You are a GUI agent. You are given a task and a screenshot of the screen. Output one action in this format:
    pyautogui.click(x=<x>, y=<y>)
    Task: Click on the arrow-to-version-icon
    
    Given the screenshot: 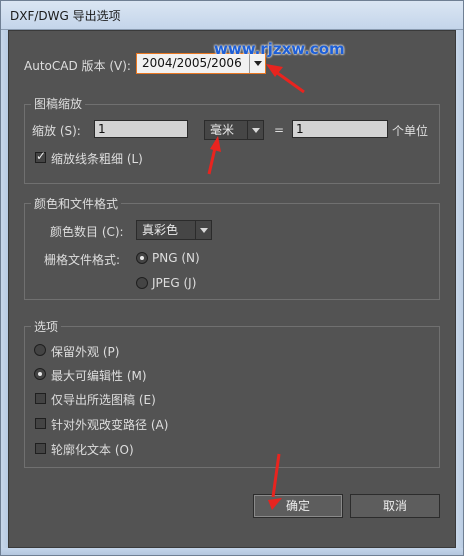 What is the action you would take?
    pyautogui.click(x=290, y=82)
    